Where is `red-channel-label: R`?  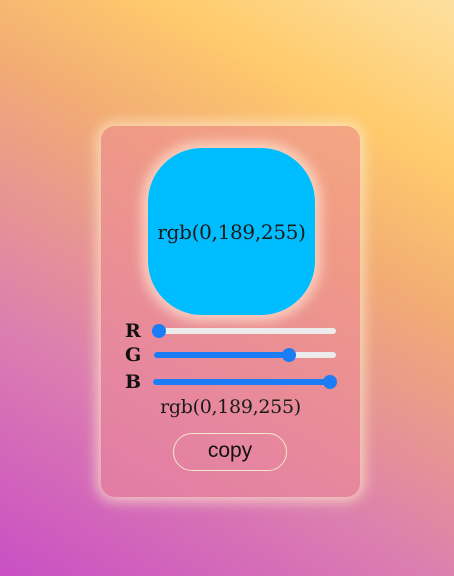
red-channel-label: R is located at coordinates (133, 331).